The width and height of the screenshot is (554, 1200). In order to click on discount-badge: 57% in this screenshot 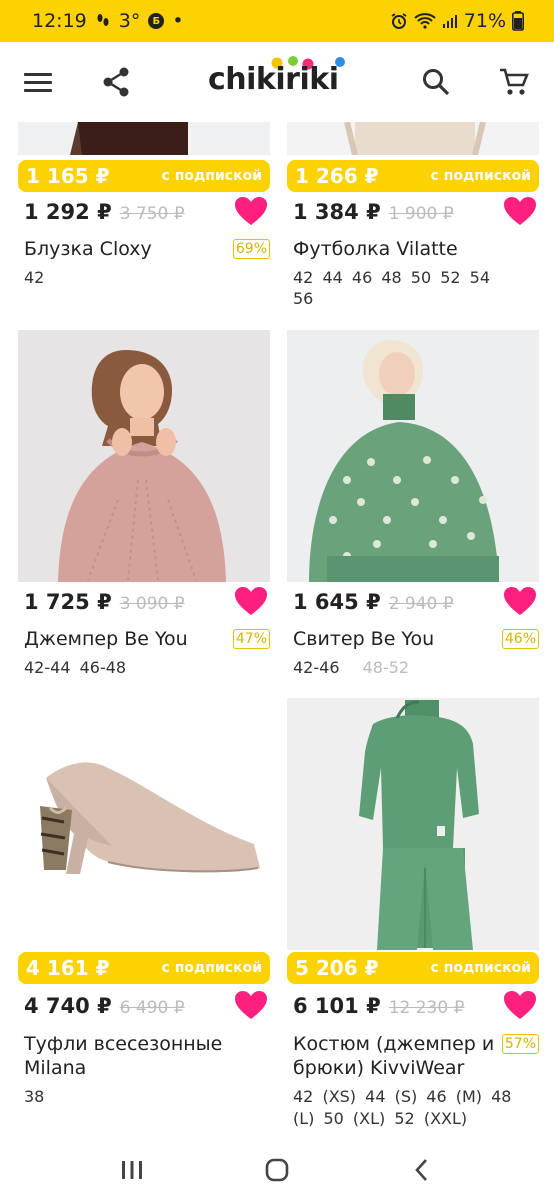, I will do `click(520, 1044)`.